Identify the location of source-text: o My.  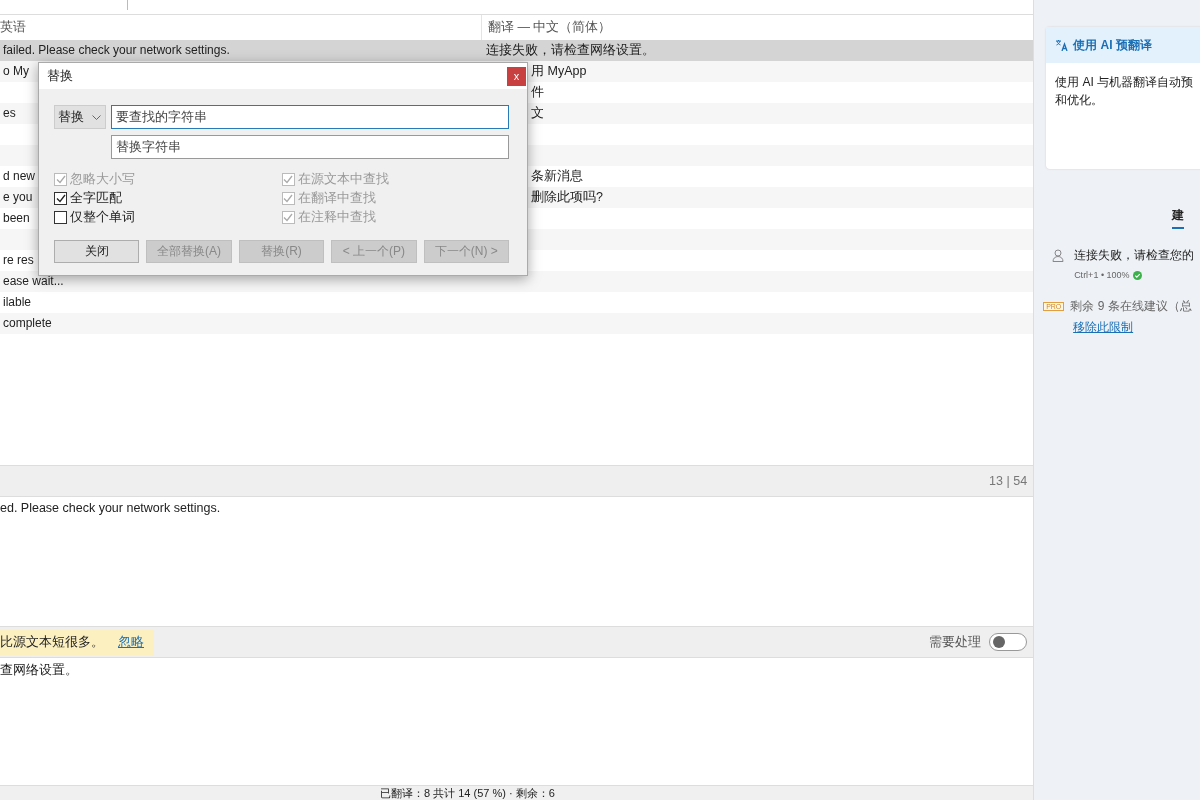
(16, 71).